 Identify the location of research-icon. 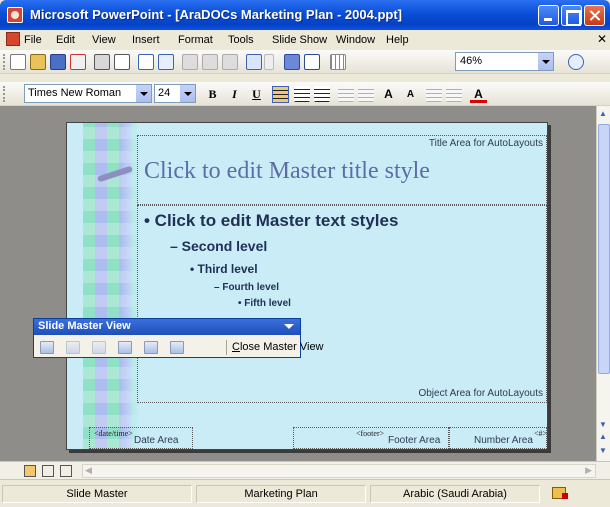
(166, 62).